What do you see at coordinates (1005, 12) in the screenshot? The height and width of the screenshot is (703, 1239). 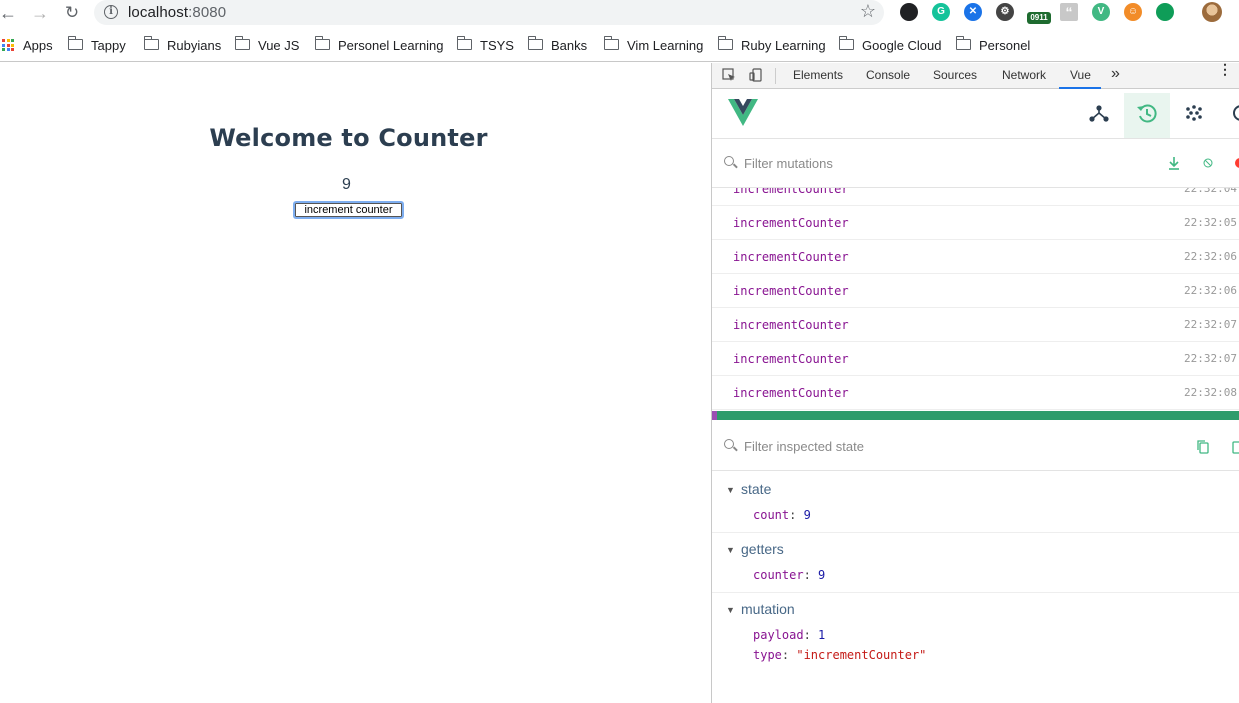 I see `extension-gear-icon: ⚙` at bounding box center [1005, 12].